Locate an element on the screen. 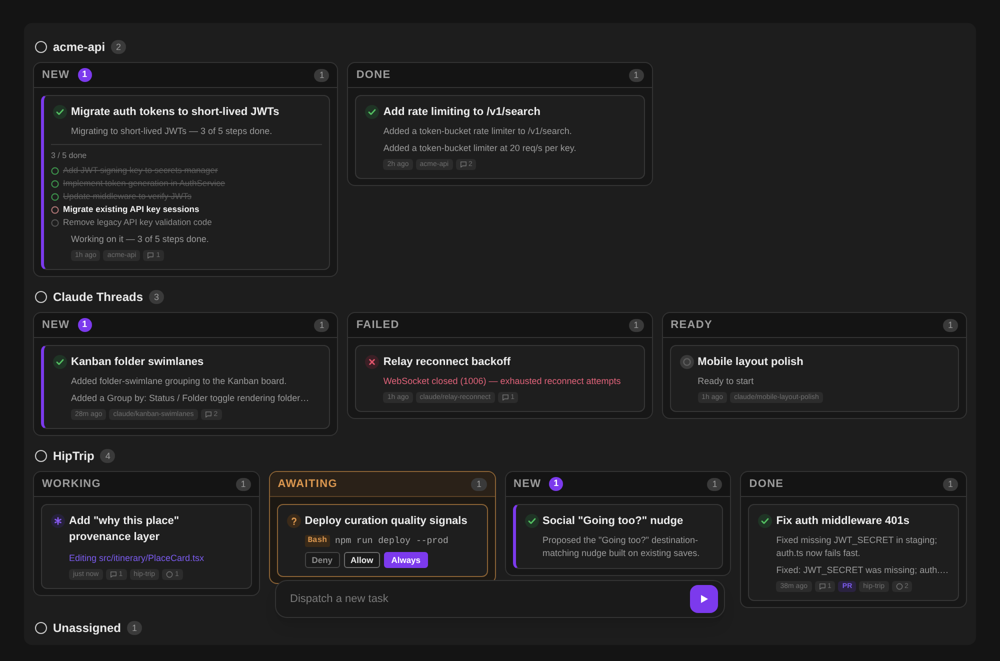 The image size is (1000, 661). card-description: Proposed the "Going too?" destination-matching nudge built on existing saves. is located at coordinates (621, 547).